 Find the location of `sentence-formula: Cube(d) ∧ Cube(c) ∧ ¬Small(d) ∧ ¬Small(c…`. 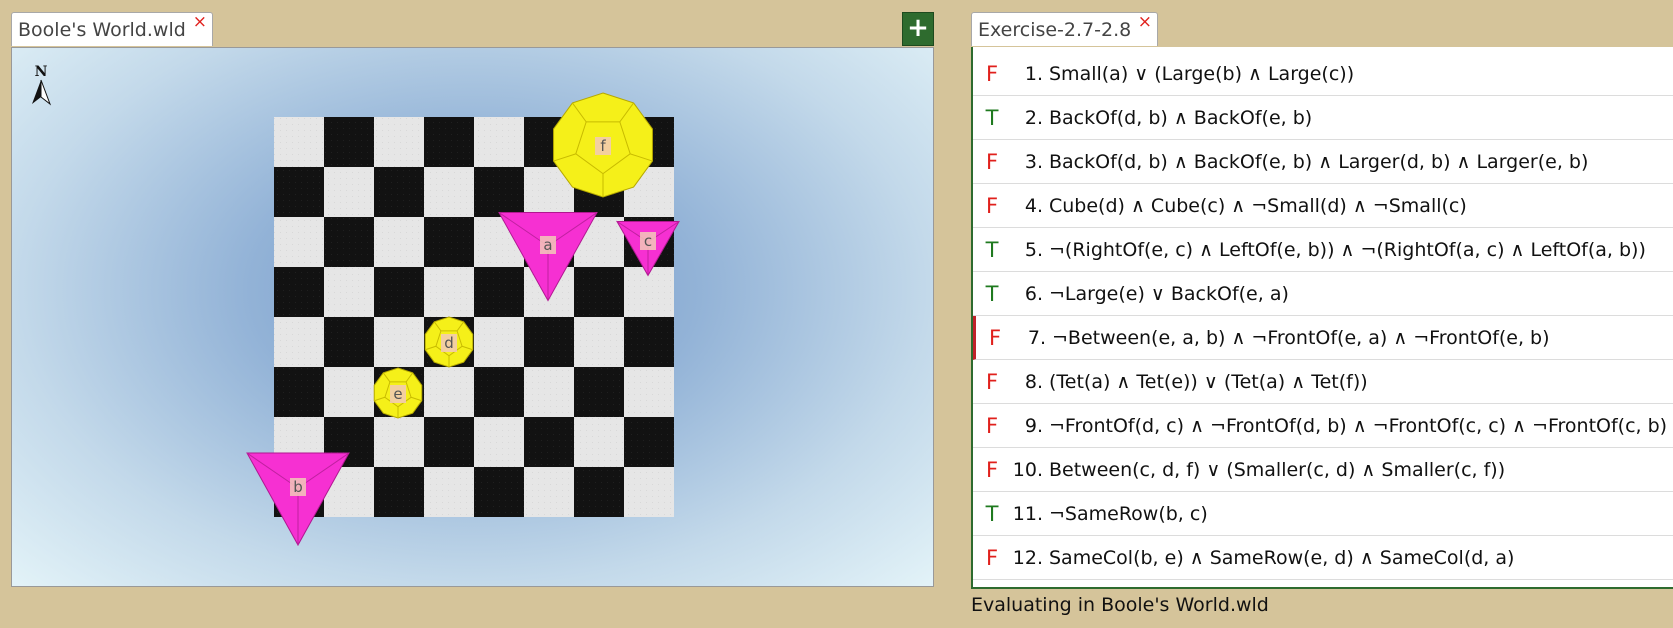

sentence-formula: Cube(d) ∧ Cube(c) ∧ ¬Small(d) ∧ ¬Small(c… is located at coordinates (1258, 206).